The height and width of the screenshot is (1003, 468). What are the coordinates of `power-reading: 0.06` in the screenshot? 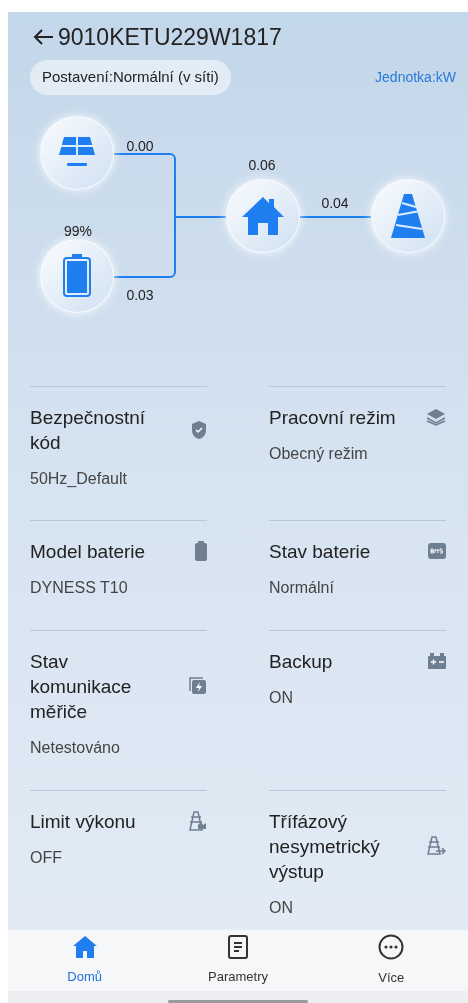 It's located at (262, 165).